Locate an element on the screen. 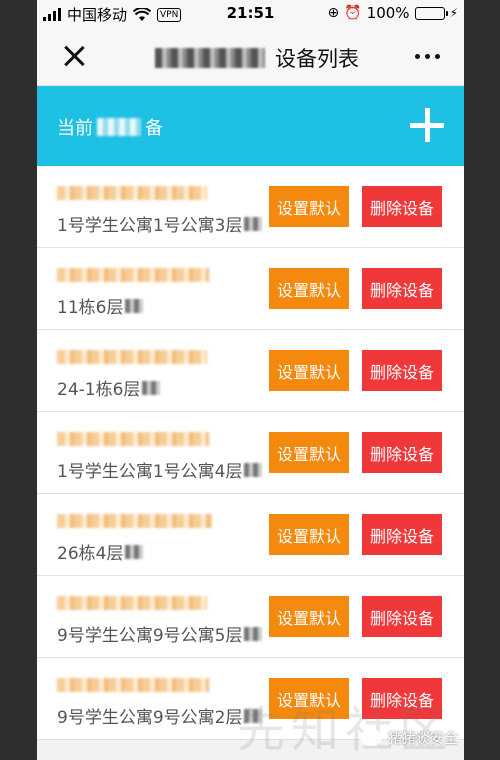  status-right: ⊕ ⏰ 100% ⚡ is located at coordinates (393, 13).